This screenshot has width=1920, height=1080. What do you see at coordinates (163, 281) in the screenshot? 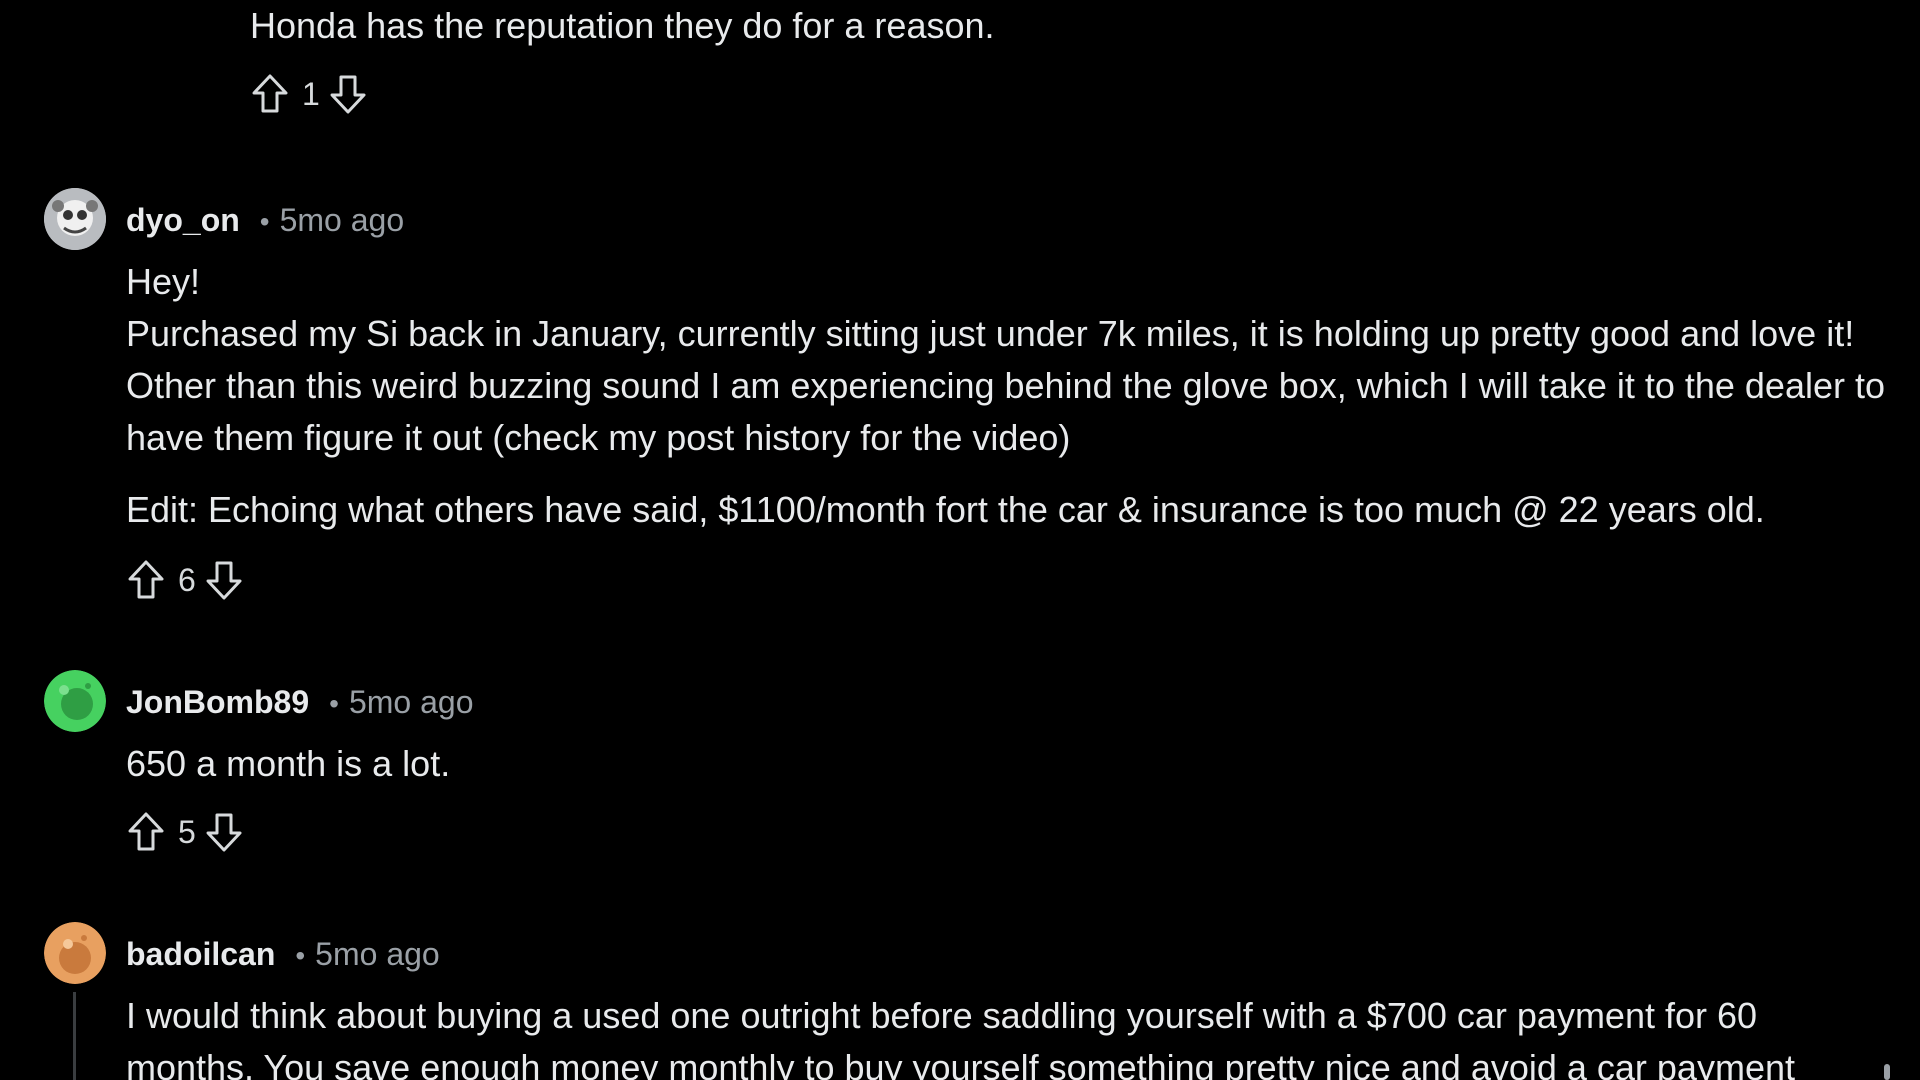
I see `comment-text: Hey!` at bounding box center [163, 281].